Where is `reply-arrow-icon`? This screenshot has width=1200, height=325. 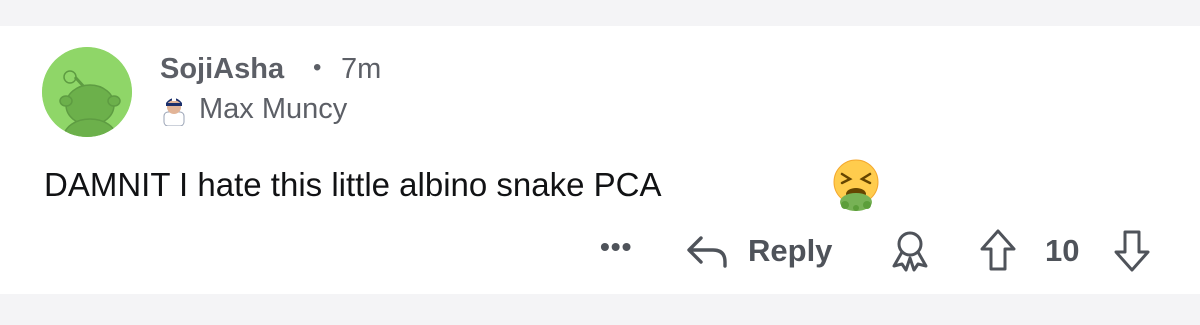
reply-arrow-icon is located at coordinates (707, 251).